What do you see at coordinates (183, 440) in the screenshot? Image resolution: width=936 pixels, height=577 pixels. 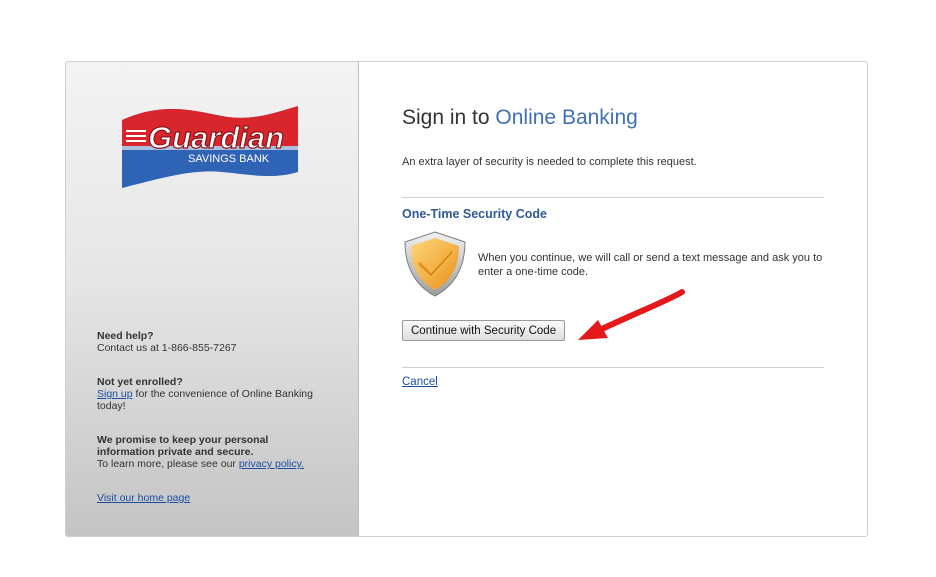 I see `privacy-heading-line1: We promise to keep your personal` at bounding box center [183, 440].